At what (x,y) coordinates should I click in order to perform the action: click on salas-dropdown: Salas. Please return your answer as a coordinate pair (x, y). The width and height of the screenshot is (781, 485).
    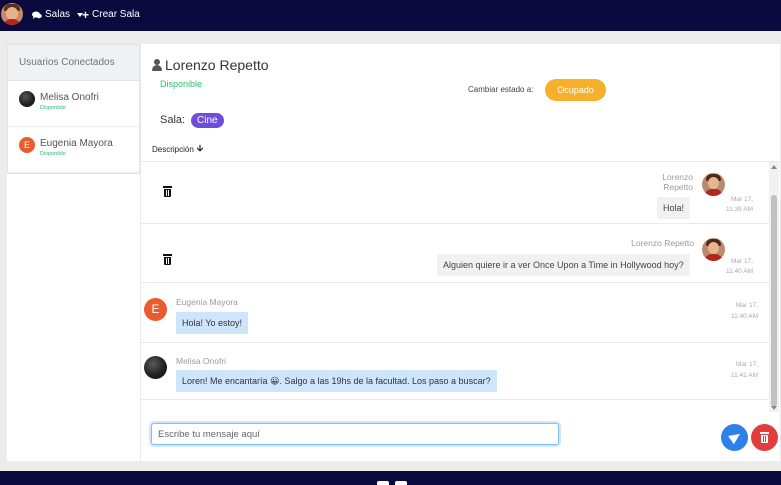
    Looking at the image, I should click on (58, 15).